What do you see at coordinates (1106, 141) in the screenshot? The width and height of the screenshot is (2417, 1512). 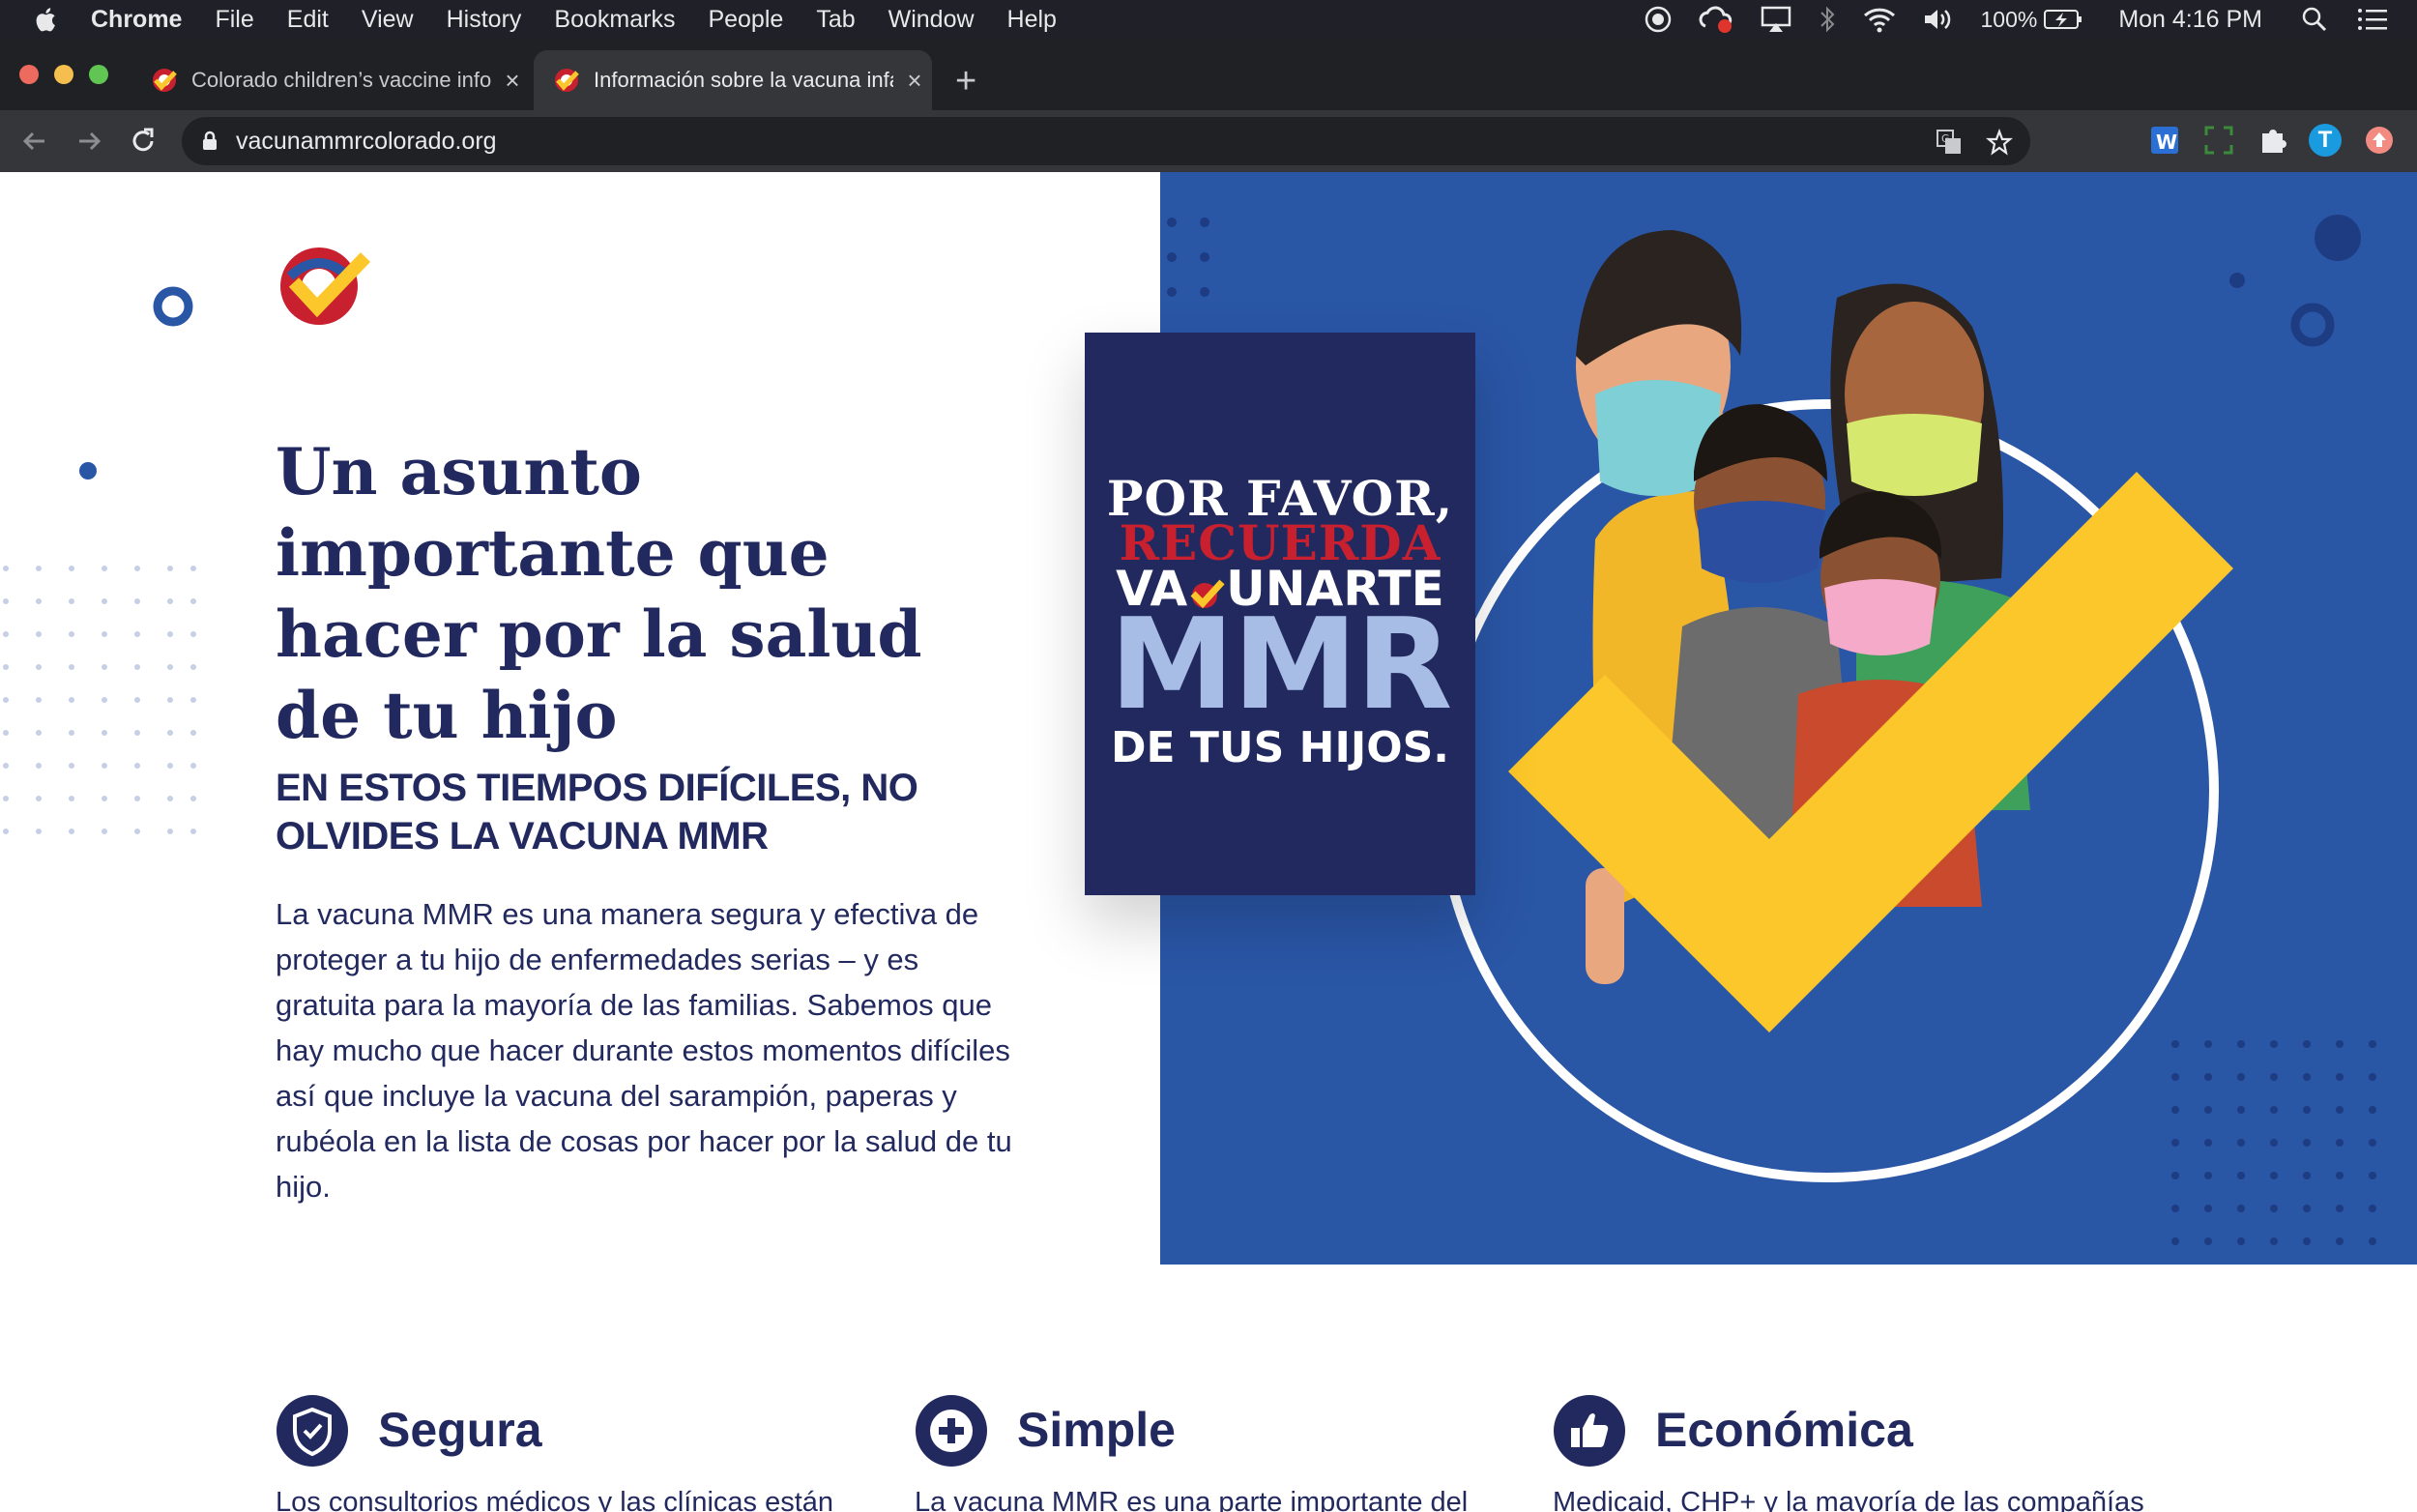 I see `address-bar: vacunammrcolorado.org G` at bounding box center [1106, 141].